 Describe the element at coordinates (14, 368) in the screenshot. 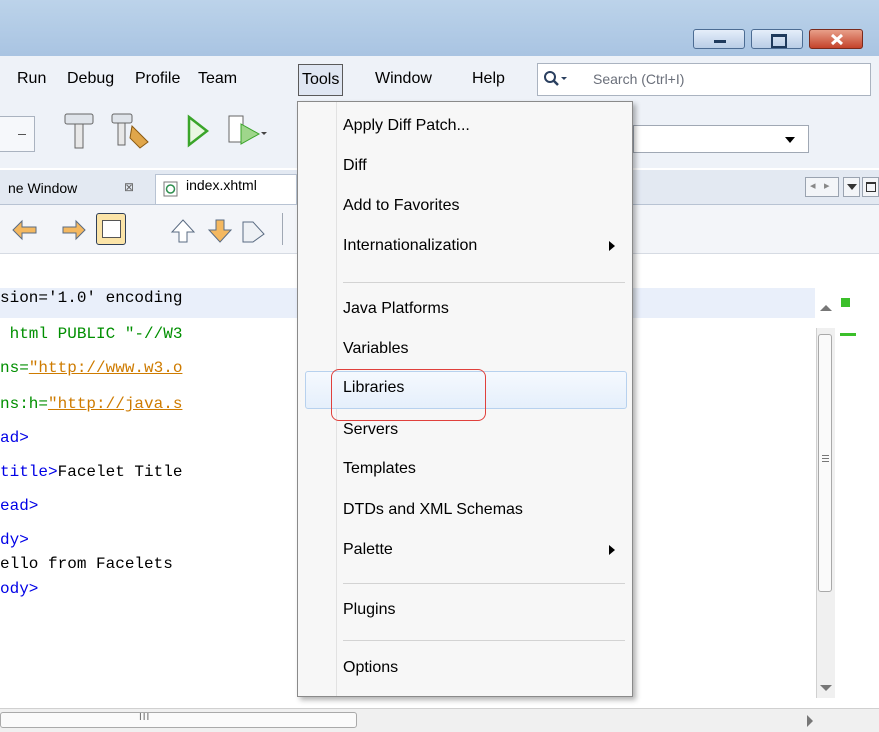

I see `code-token: ns=` at that location.